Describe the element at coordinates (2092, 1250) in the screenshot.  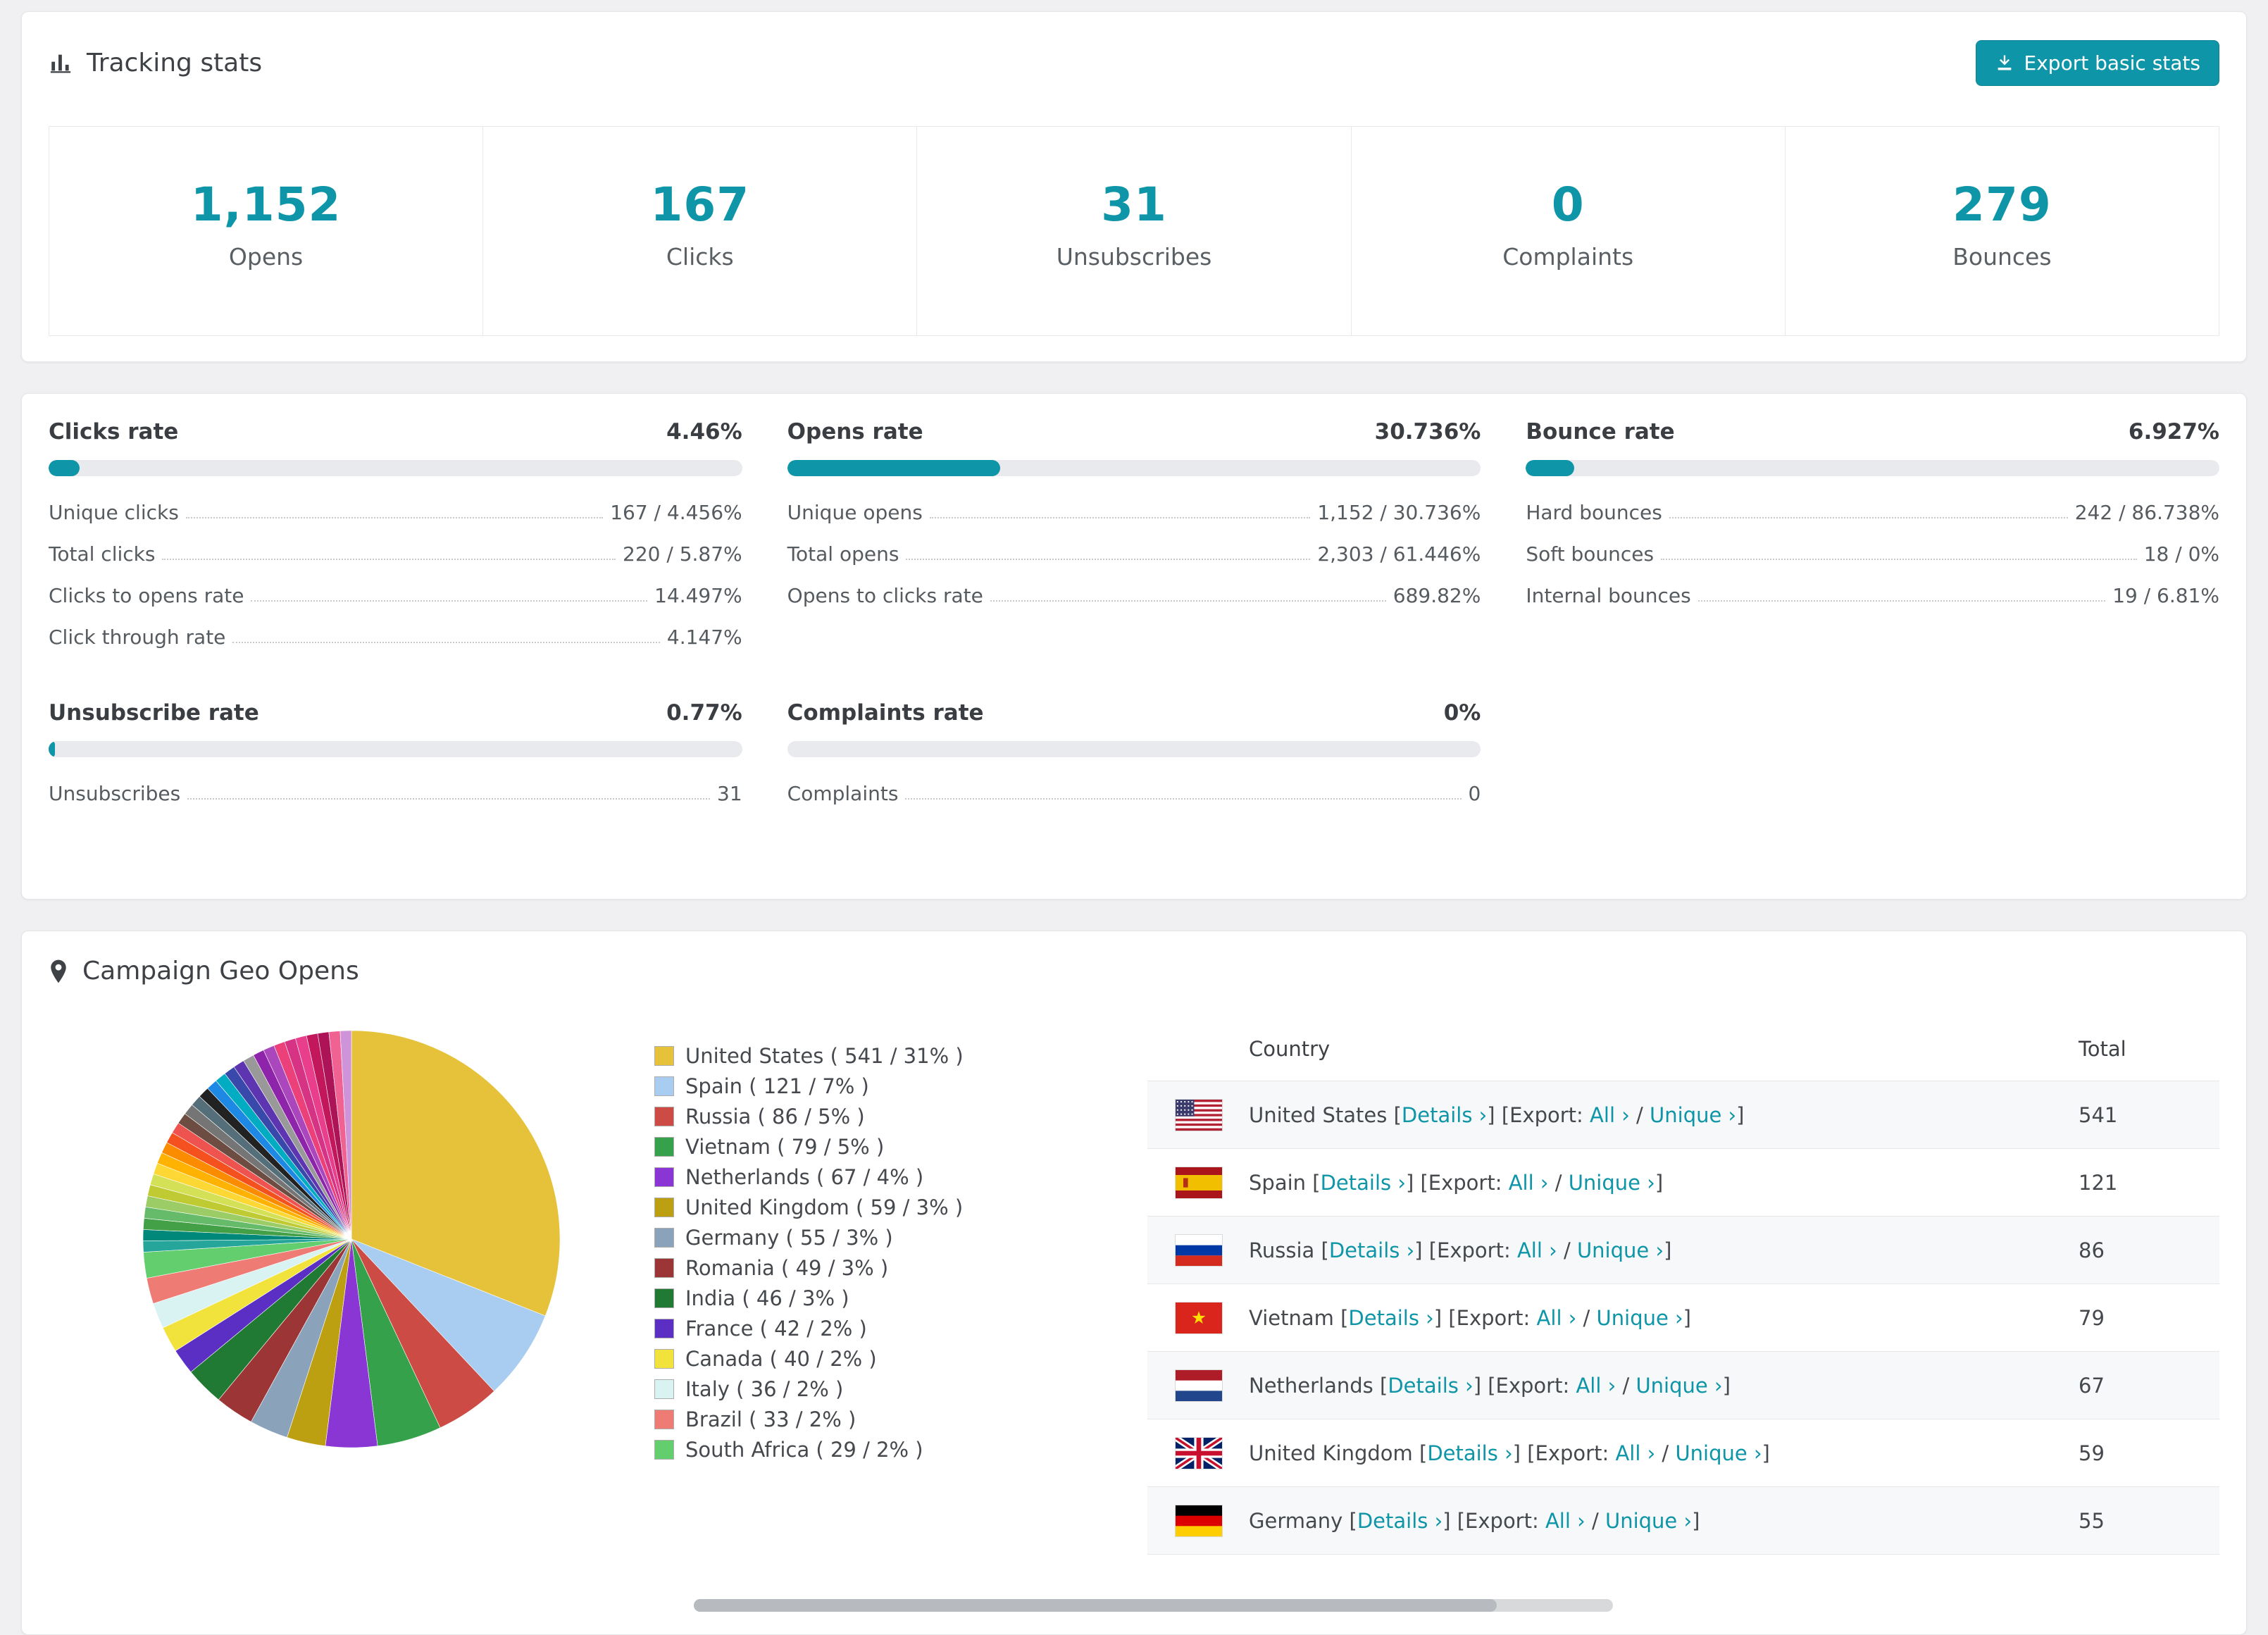
I see `country-total: 86` at that location.